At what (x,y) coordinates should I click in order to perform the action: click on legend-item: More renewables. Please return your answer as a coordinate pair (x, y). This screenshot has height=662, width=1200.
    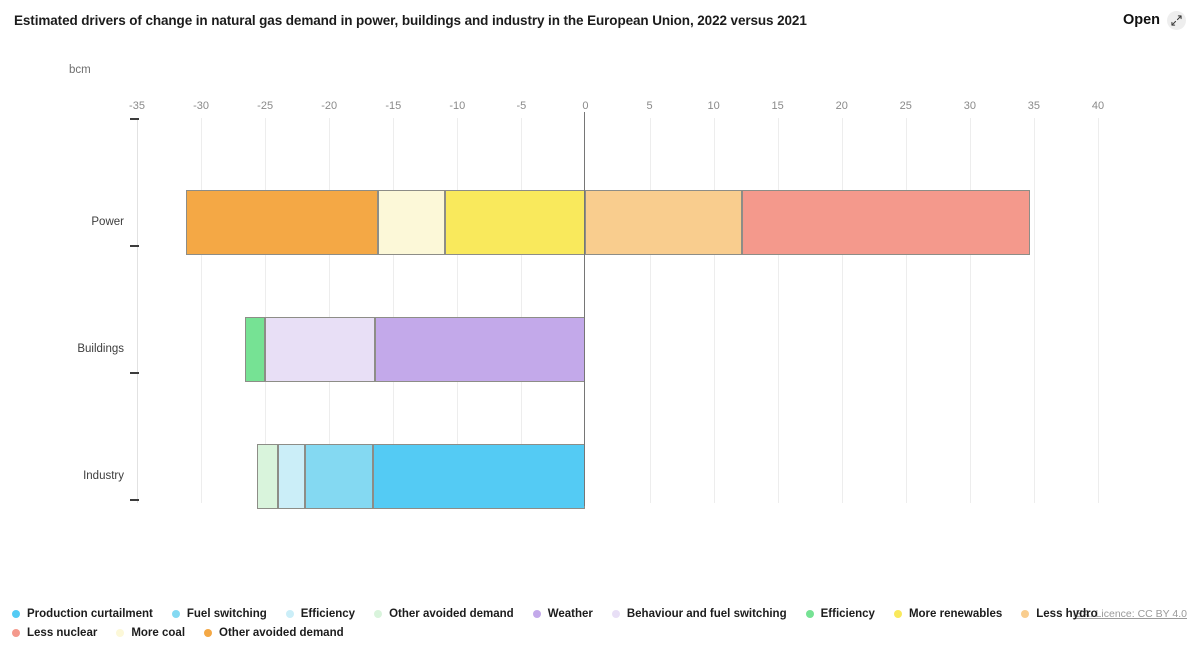
    Looking at the image, I should click on (948, 614).